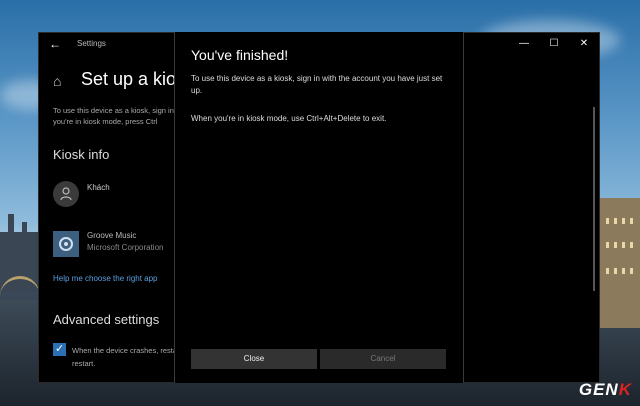 Image resolution: width=640 pixels, height=406 pixels. What do you see at coordinates (115, 278) in the screenshot?
I see `help-choose-app-link: Help me choose the right app` at bounding box center [115, 278].